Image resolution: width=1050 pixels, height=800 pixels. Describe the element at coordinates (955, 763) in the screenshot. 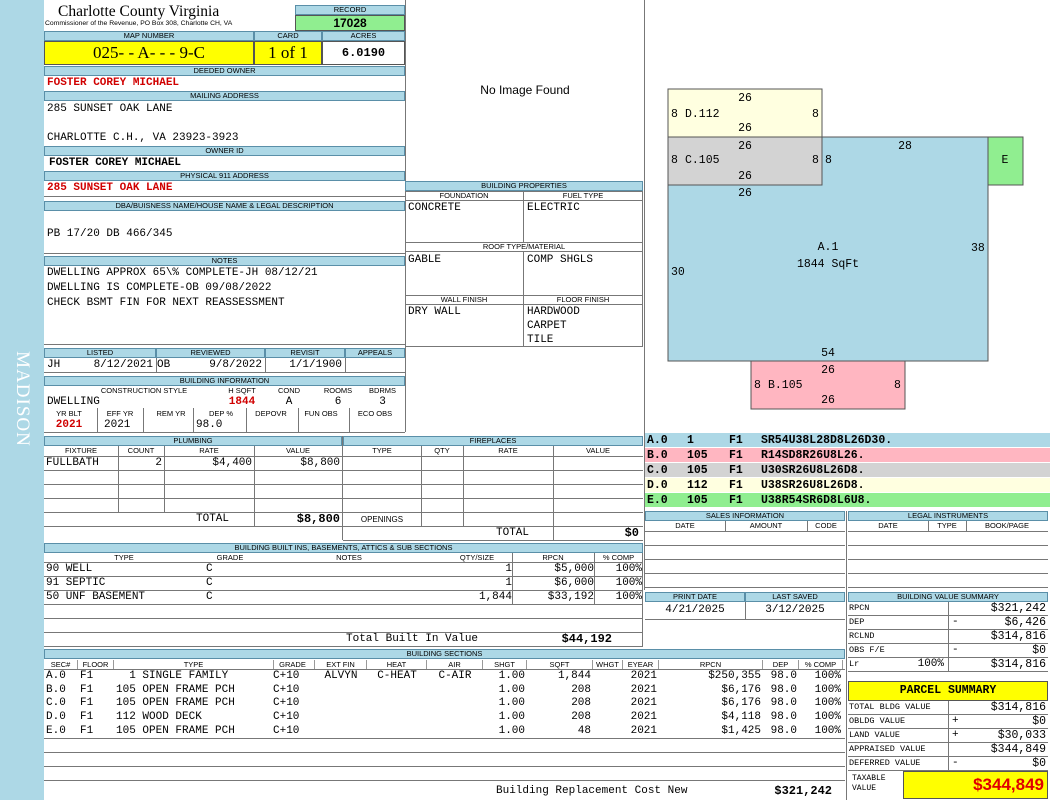

I see `parcel-sign: -` at that location.